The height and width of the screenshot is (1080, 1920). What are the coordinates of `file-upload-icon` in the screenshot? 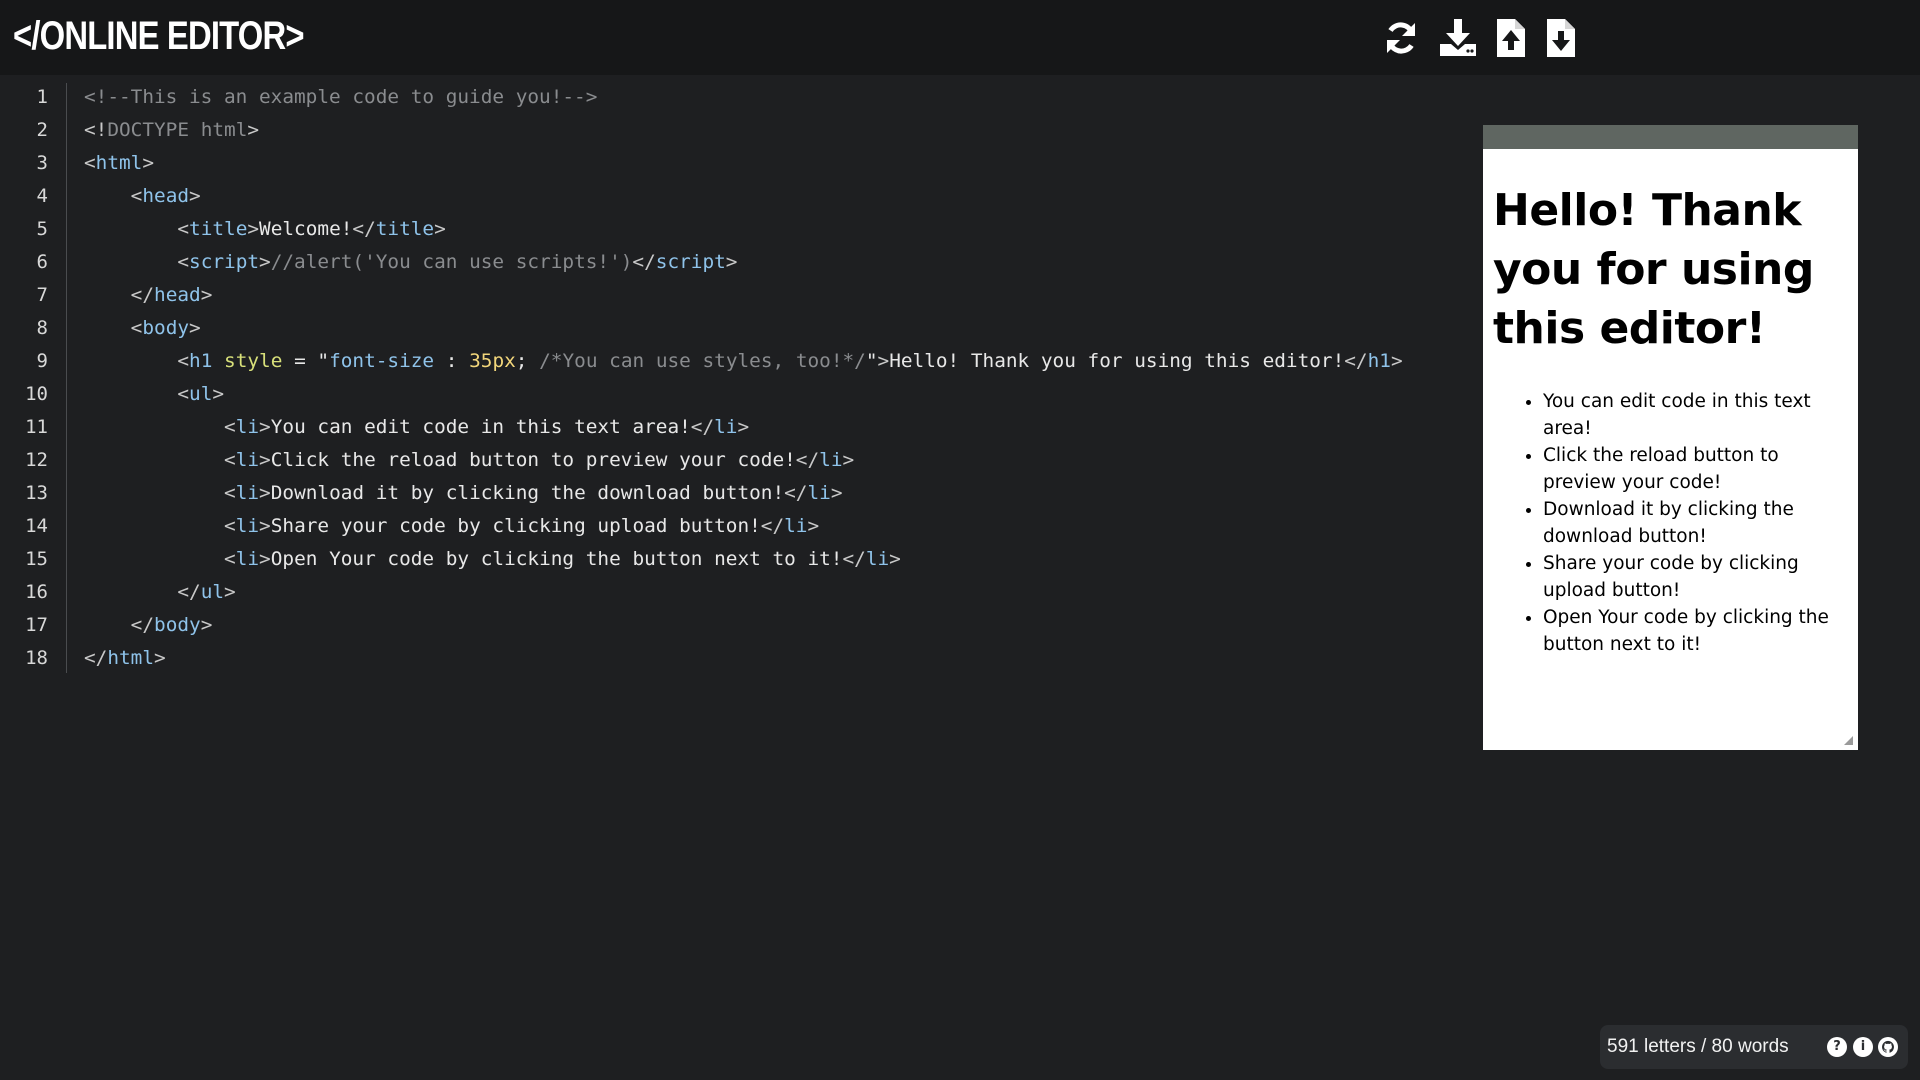 It's located at (1511, 38).